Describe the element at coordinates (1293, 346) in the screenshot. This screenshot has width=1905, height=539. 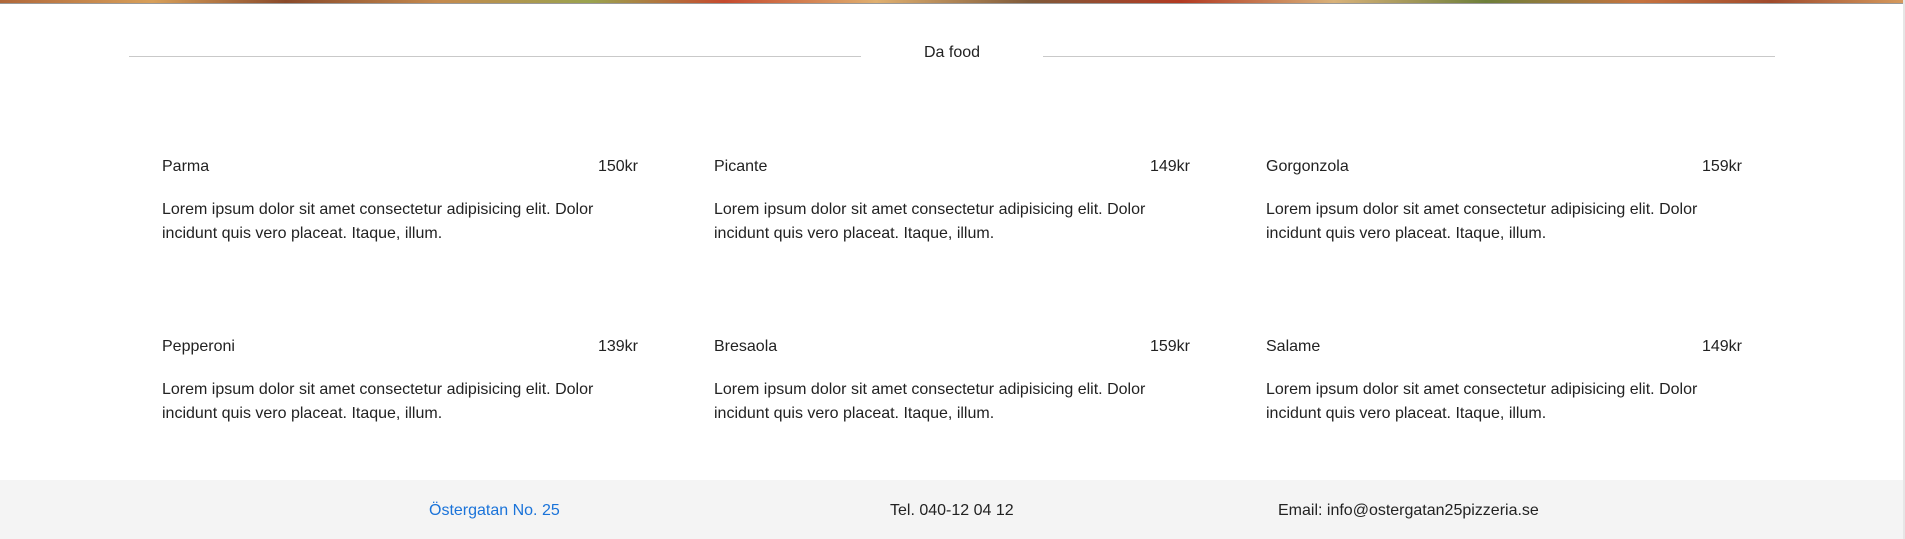
I see `menu-item-name: Salame` at that location.